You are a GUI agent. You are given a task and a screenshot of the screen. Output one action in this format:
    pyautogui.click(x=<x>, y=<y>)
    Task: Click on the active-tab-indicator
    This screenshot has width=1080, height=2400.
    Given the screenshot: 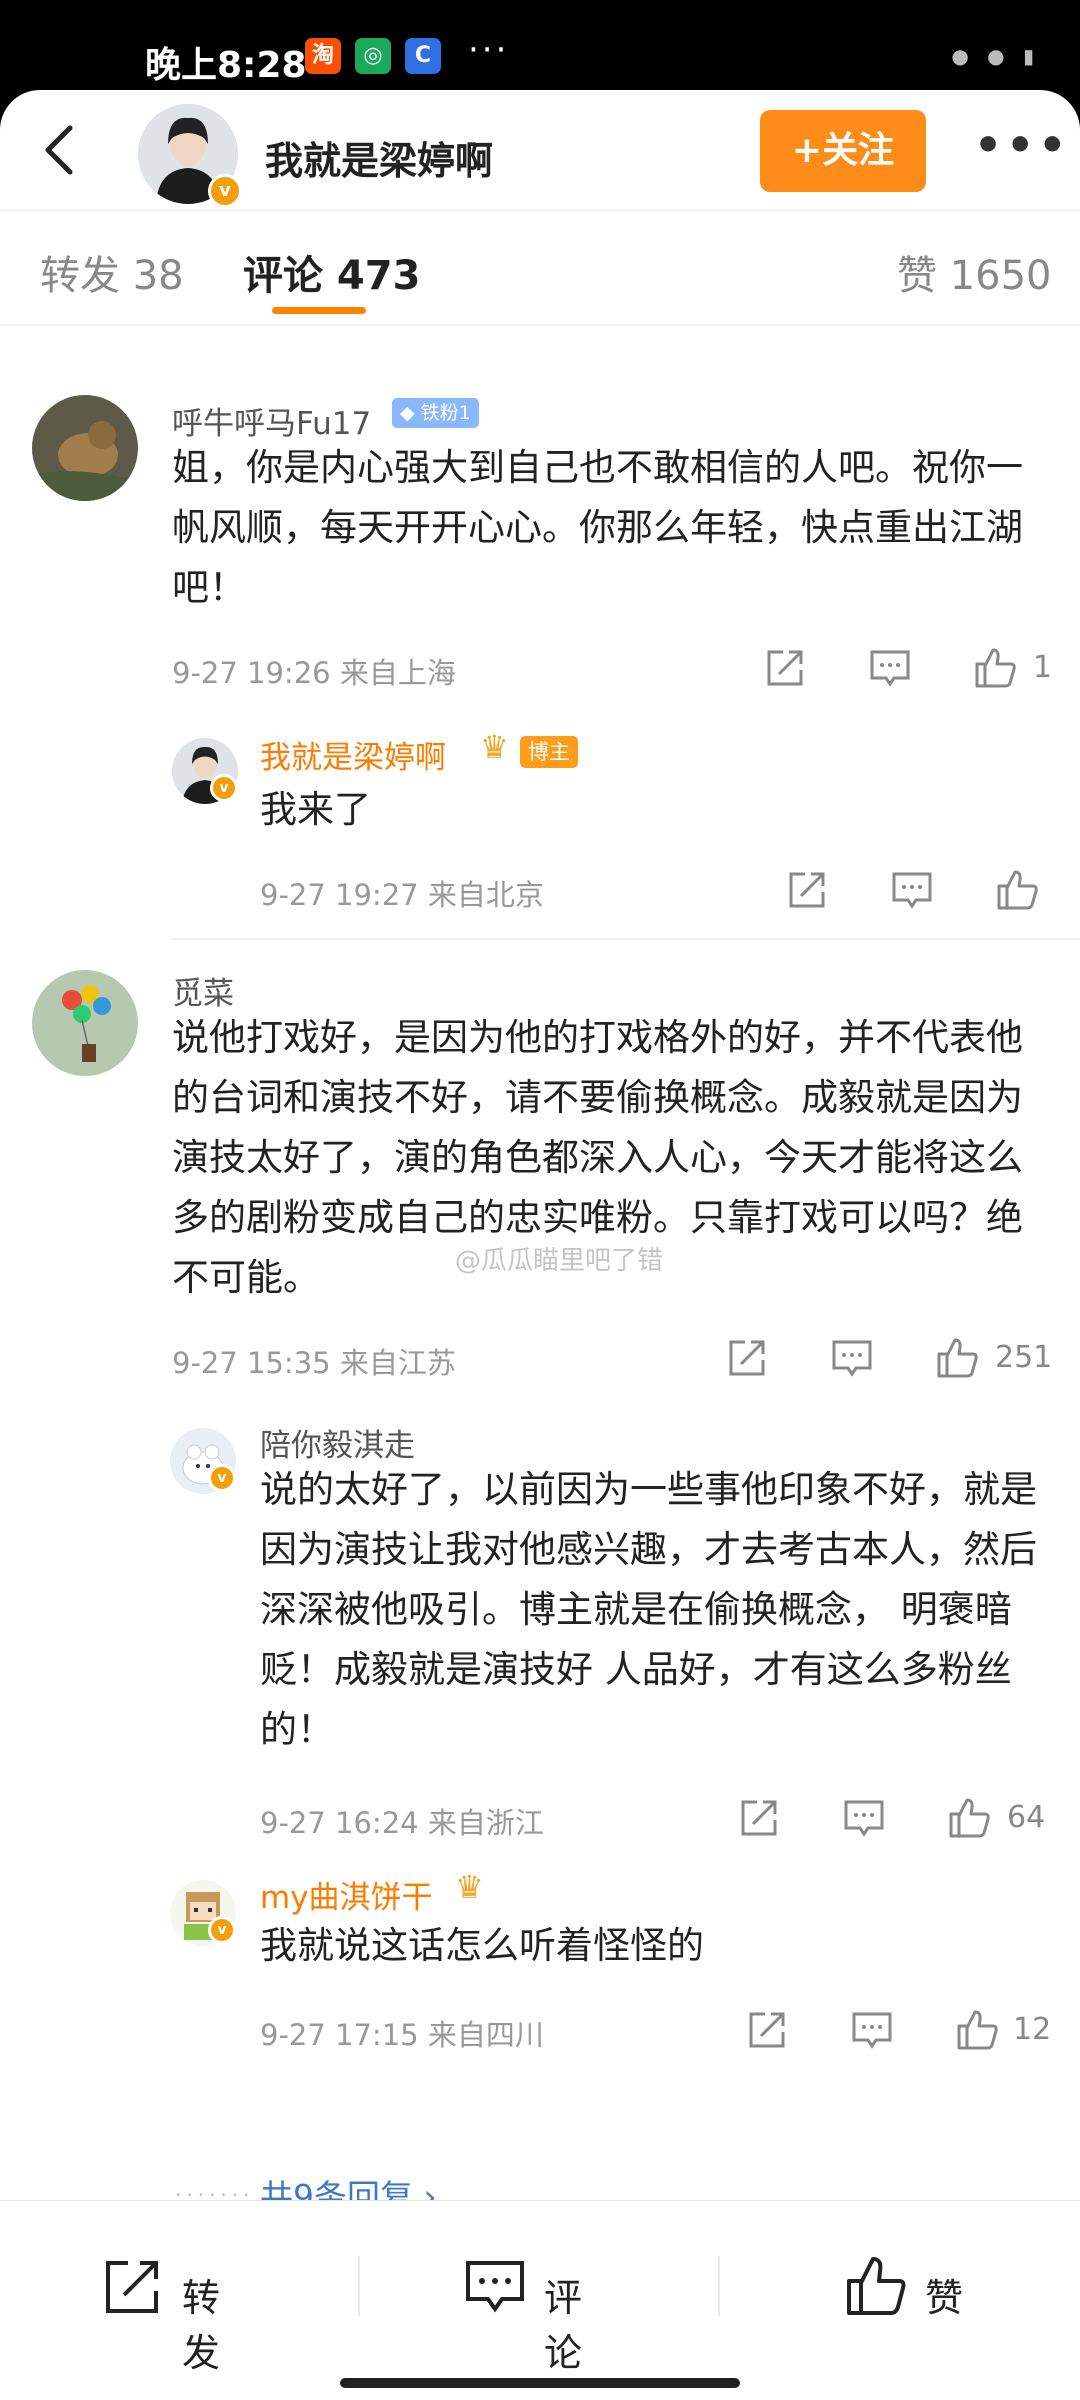 What is the action you would take?
    pyautogui.click(x=319, y=310)
    